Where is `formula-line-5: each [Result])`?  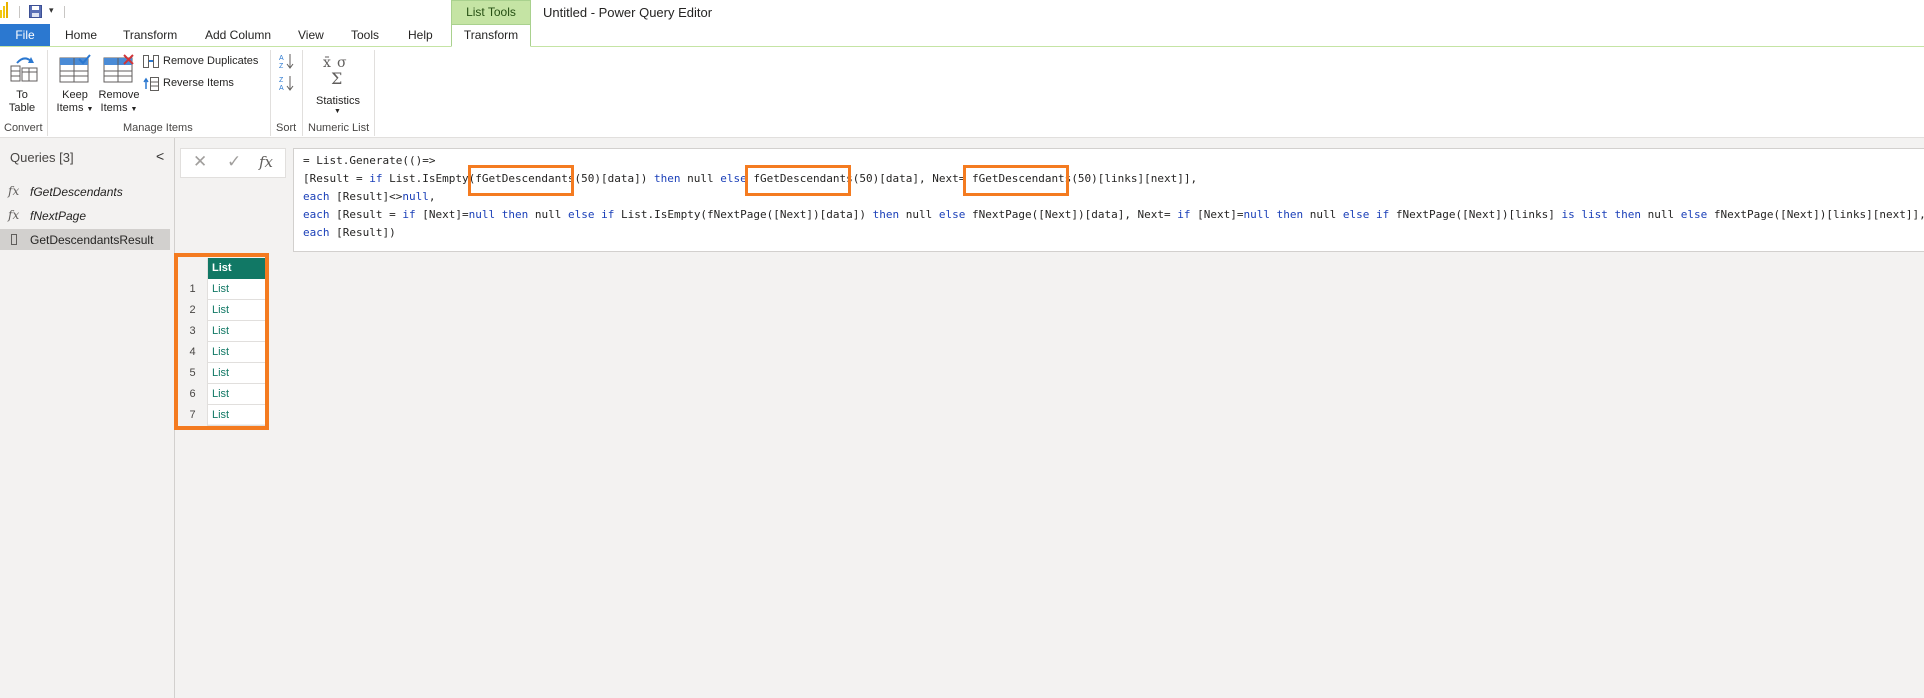
formula-line-5: each [Result]) is located at coordinates (349, 232).